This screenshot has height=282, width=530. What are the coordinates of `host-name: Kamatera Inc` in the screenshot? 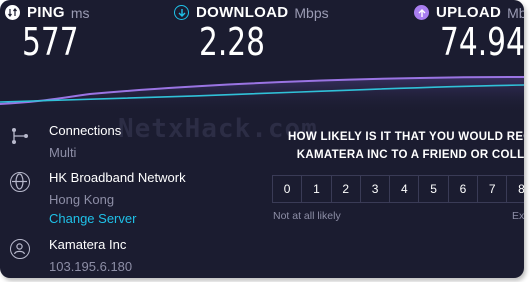 It's located at (88, 244).